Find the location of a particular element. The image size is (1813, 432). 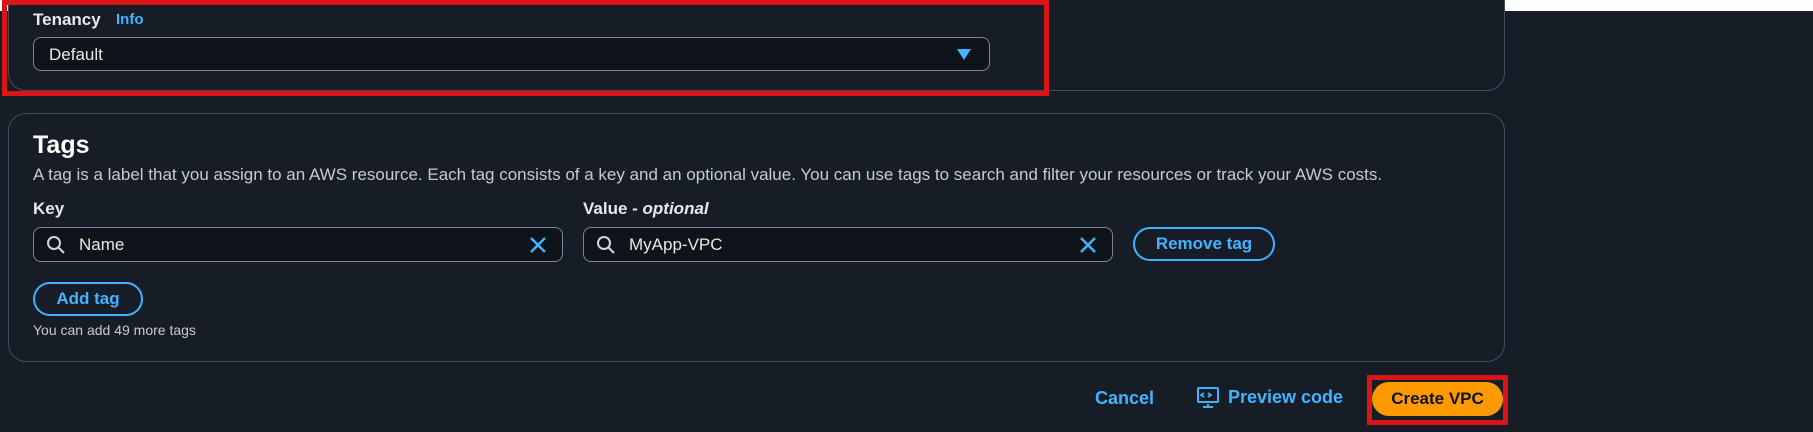

tag-value-label: Value - optional is located at coordinates (646, 209).